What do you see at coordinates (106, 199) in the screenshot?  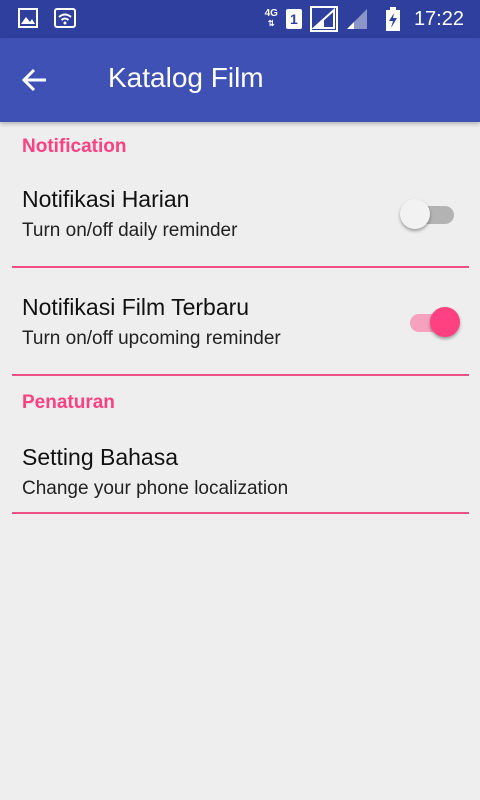 I see `pref-title: Notifikasi Harian` at bounding box center [106, 199].